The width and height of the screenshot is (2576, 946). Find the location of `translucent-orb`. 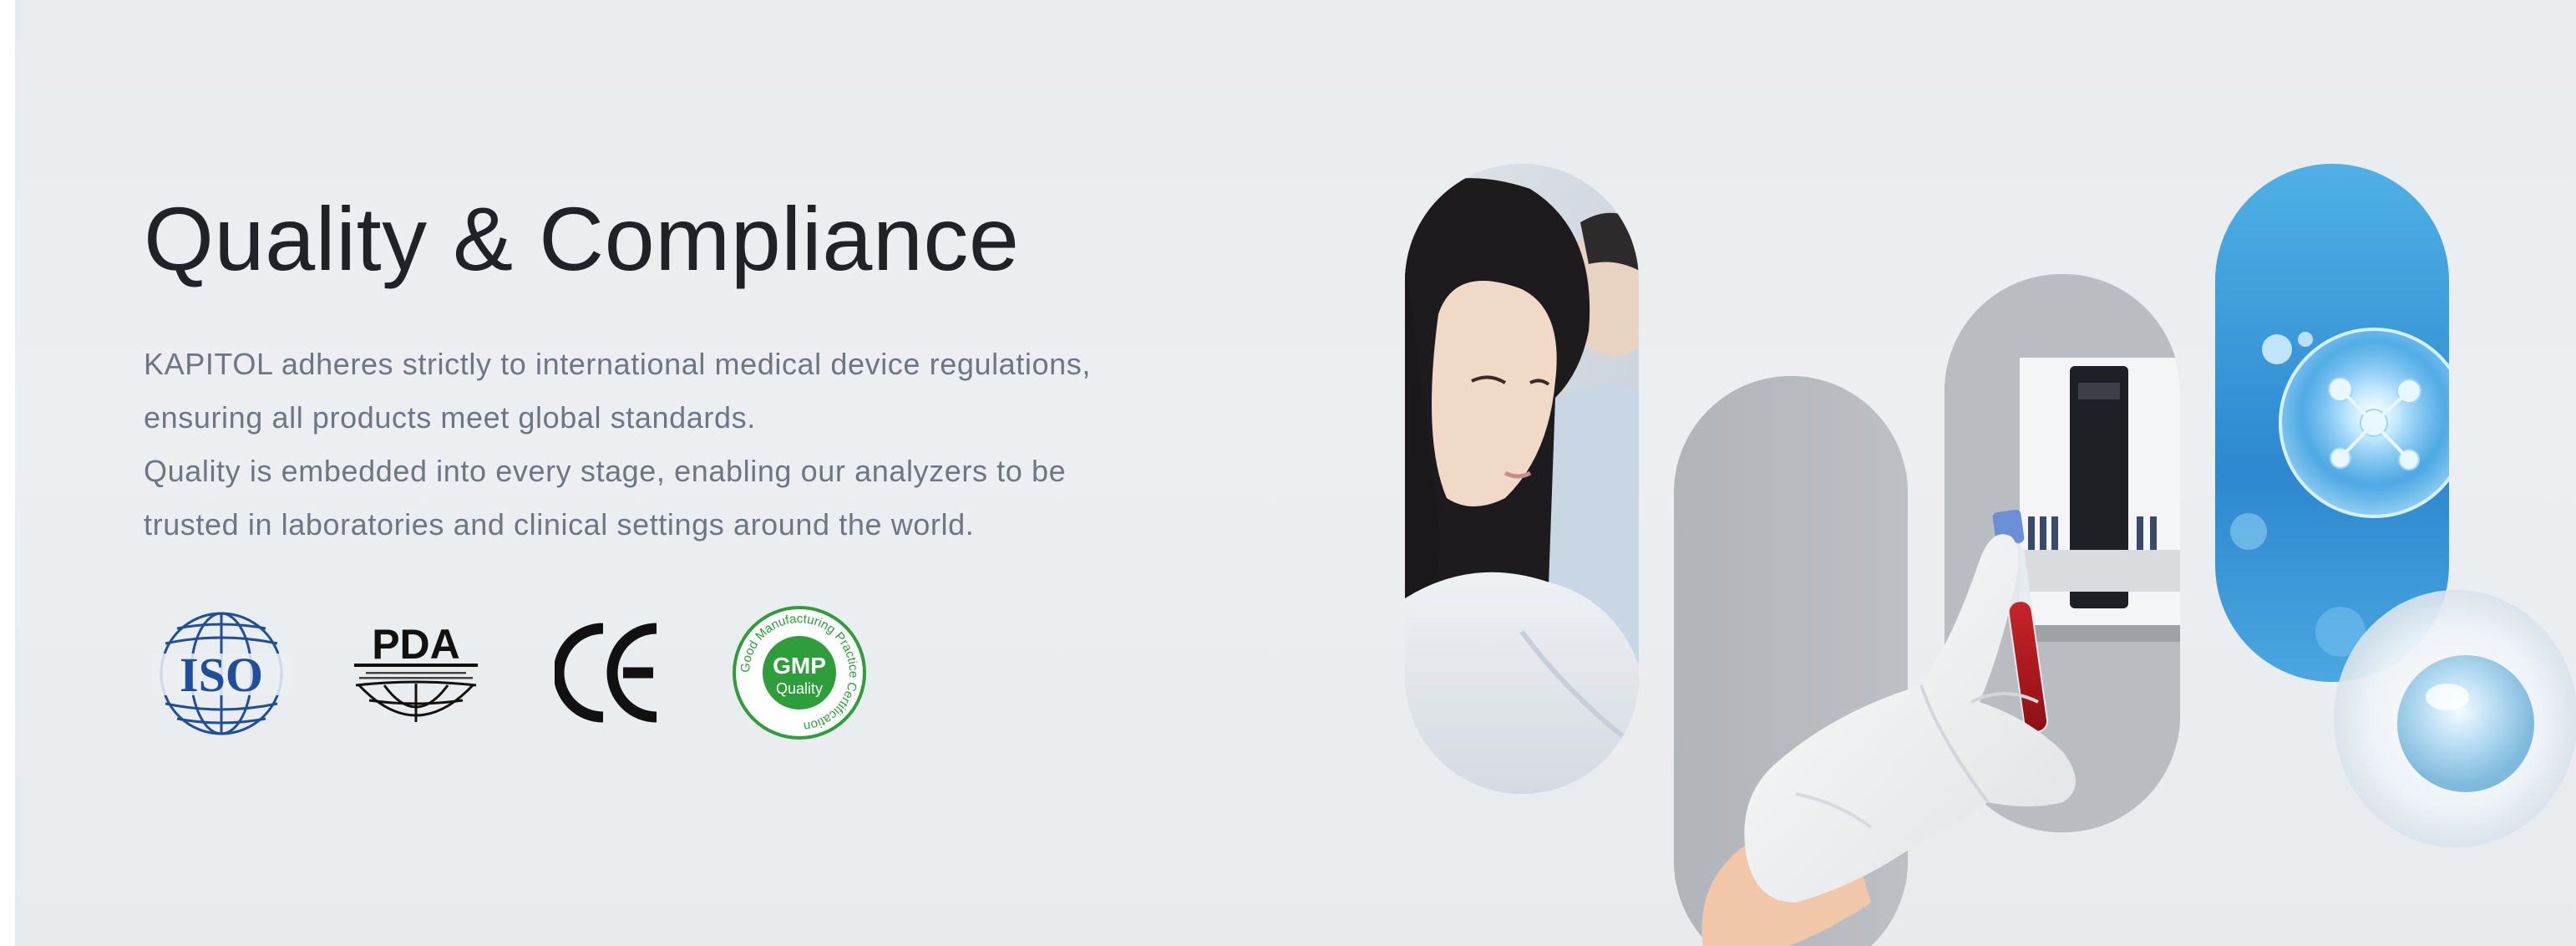

translucent-orb is located at coordinates (2455, 718).